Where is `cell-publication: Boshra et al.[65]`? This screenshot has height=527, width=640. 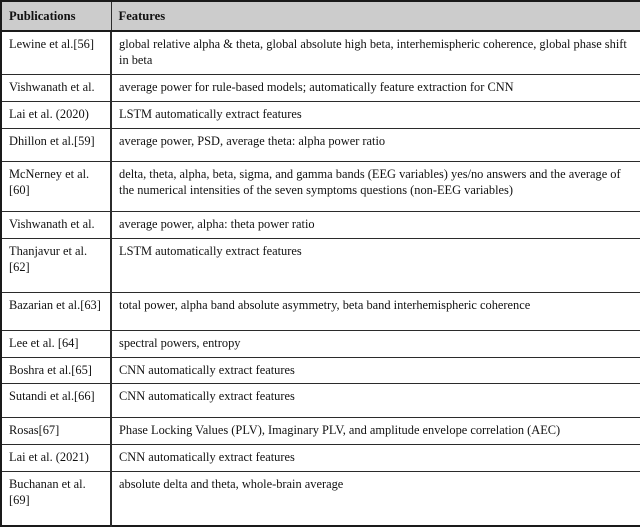 cell-publication: Boshra et al.[65] is located at coordinates (56, 370).